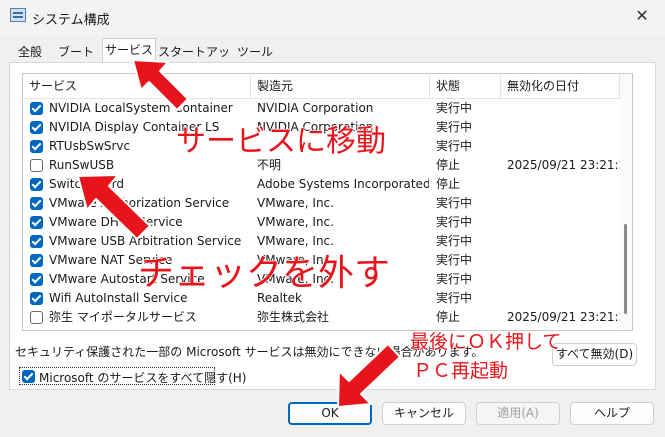 The height and width of the screenshot is (437, 665). Describe the element at coordinates (18, 15) in the screenshot. I see `system-config-icon` at that location.